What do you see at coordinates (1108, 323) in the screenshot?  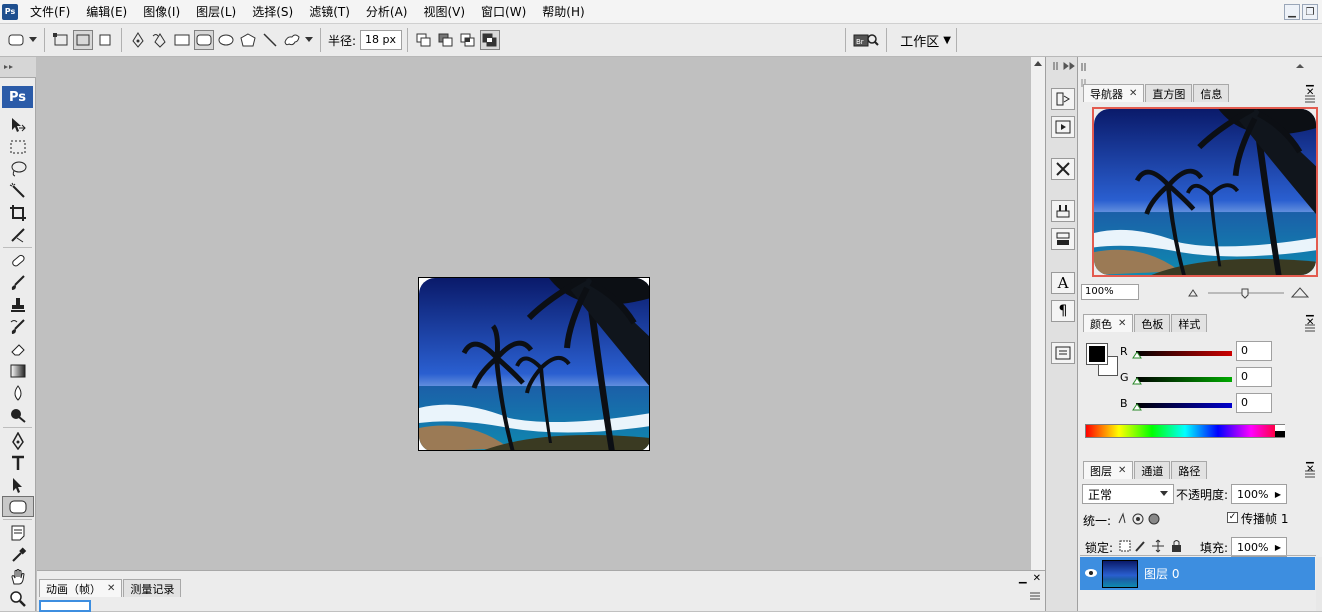 I see `tab-color: 颜色 ✕` at bounding box center [1108, 323].